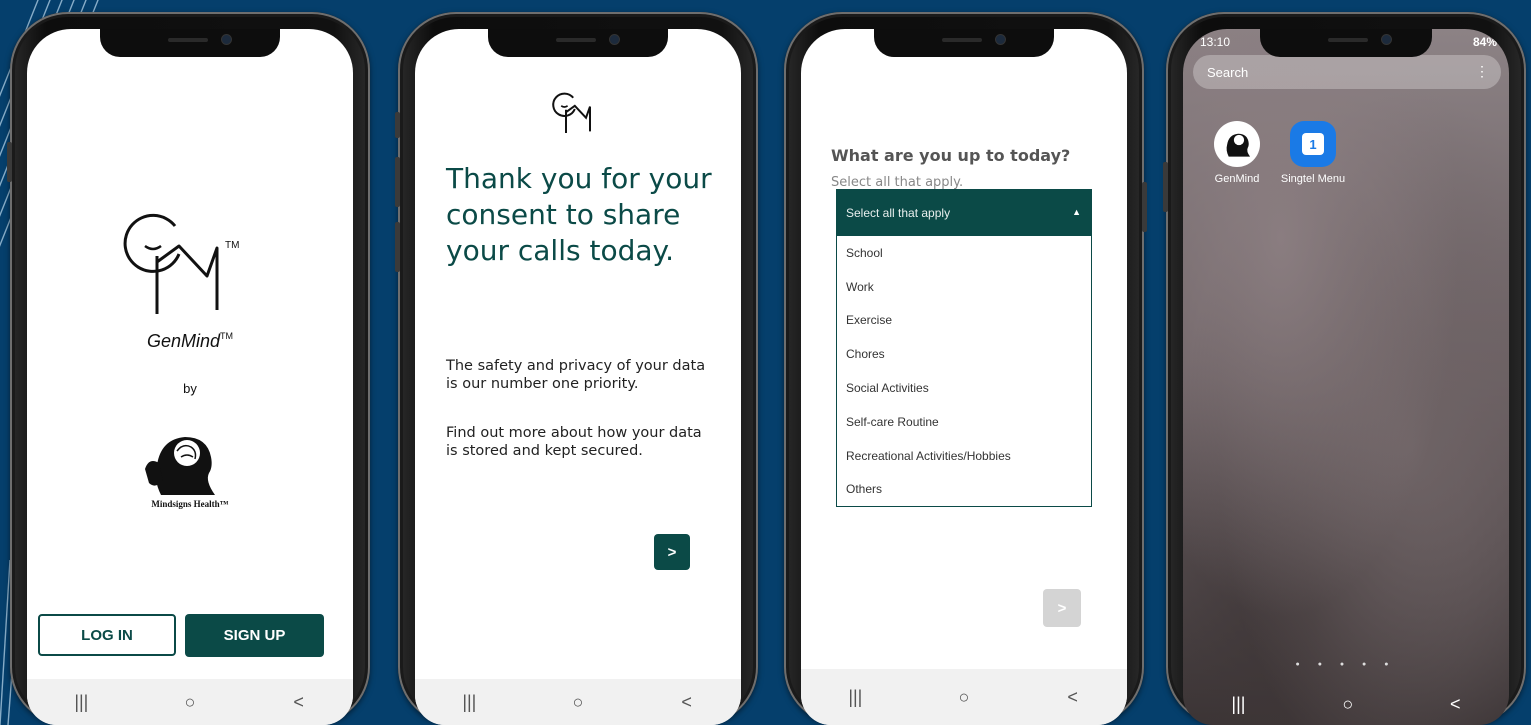 This screenshot has width=1531, height=725. Describe the element at coordinates (1076, 212) in the screenshot. I see `caret-up-icon: ▲` at that location.